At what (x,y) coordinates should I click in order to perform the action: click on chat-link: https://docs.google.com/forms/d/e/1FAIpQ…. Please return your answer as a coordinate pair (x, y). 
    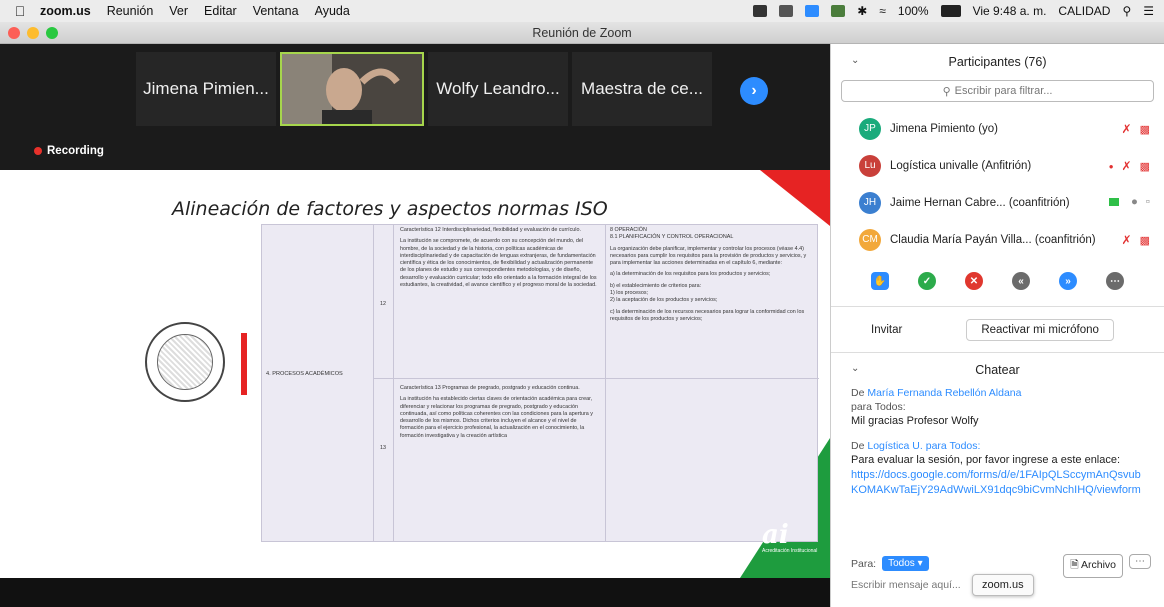
    Looking at the image, I should click on (997, 483).